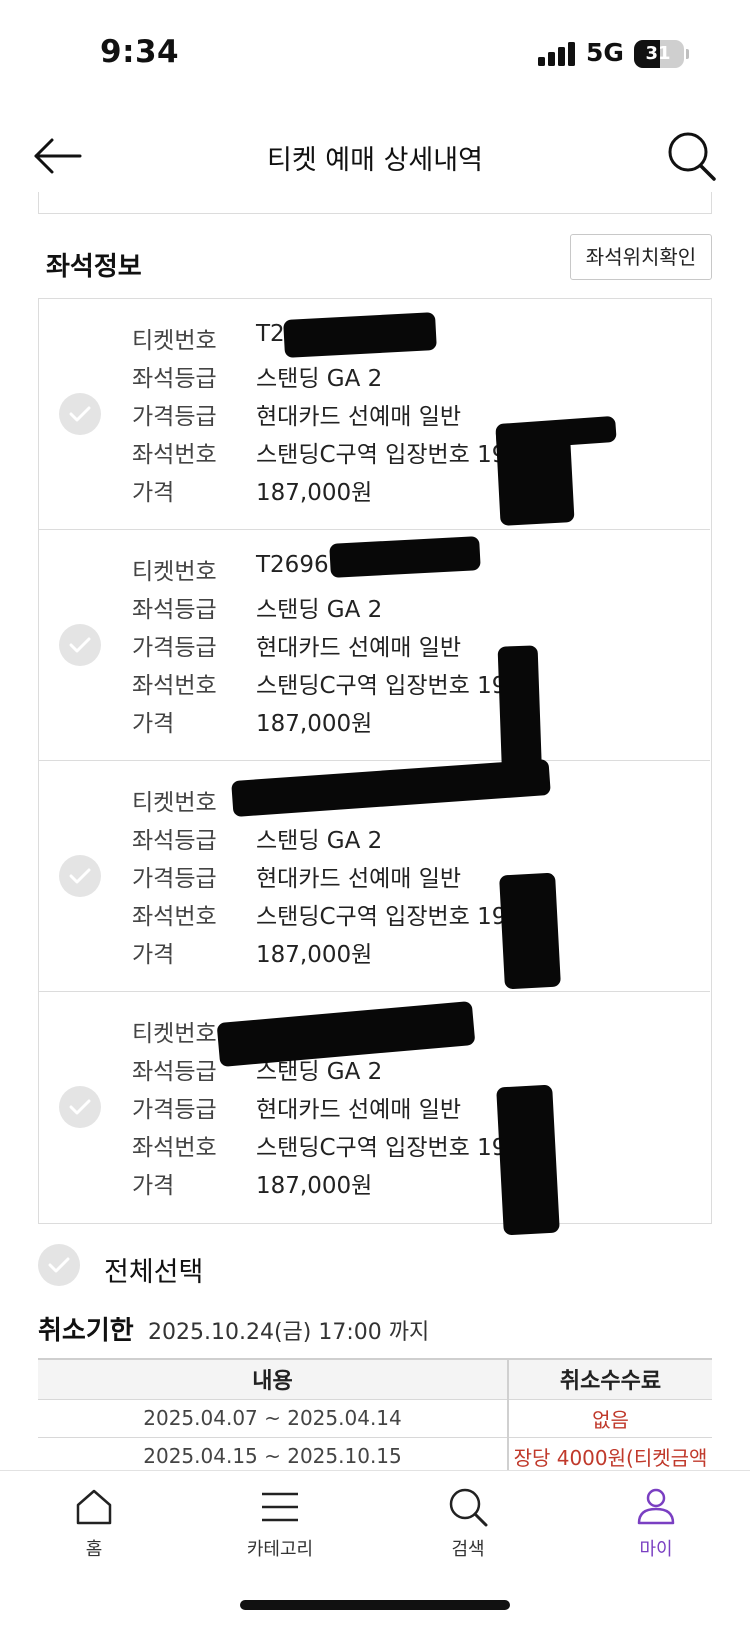 The height and width of the screenshot is (1626, 750). I want to click on select-all-toggle: 전체선택, so click(188, 1267).